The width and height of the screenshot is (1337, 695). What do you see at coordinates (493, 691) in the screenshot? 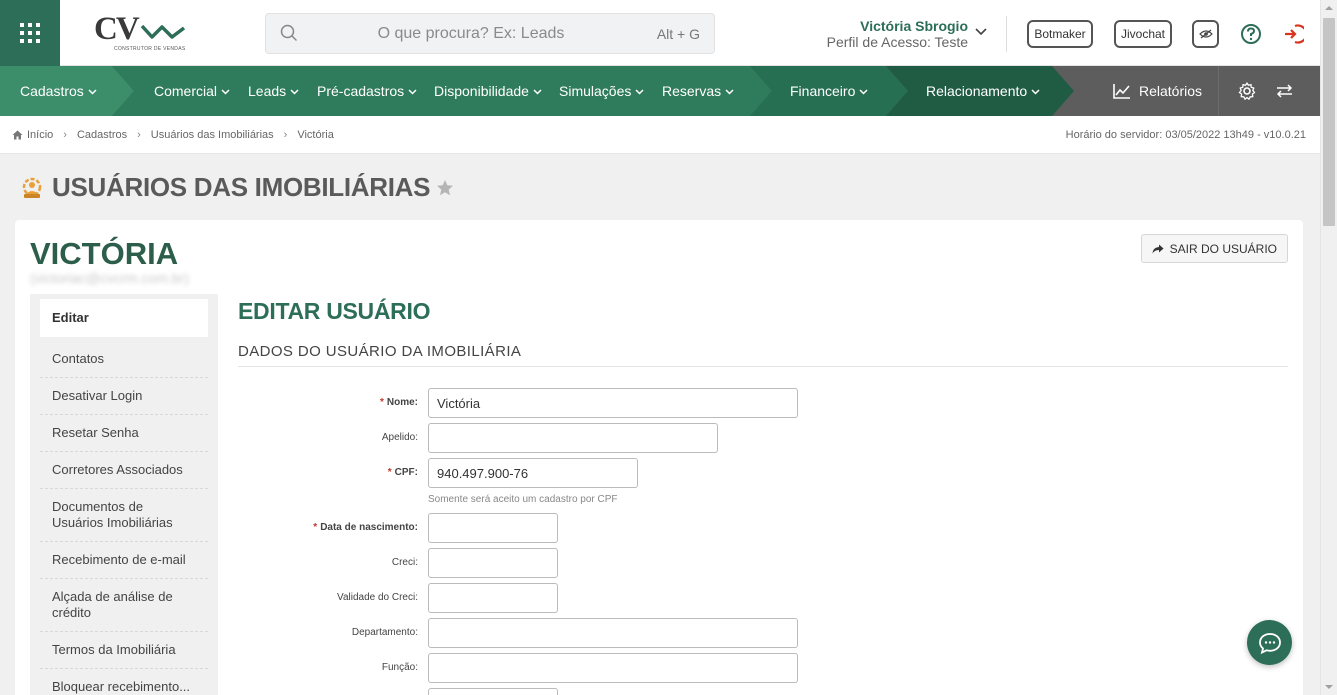
I see `next-field-input` at bounding box center [493, 691].